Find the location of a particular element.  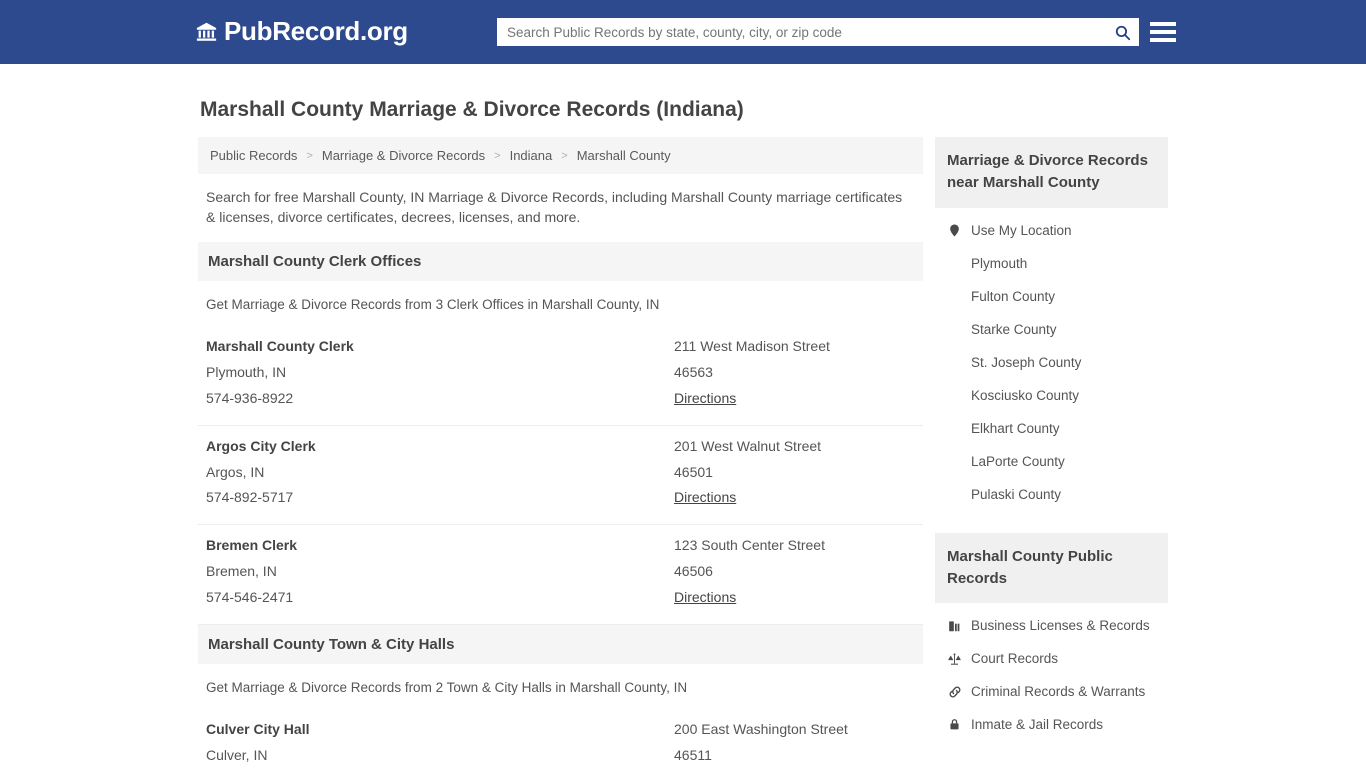

sidebar-item-label: Criminal Records & Warrants is located at coordinates (1058, 692).